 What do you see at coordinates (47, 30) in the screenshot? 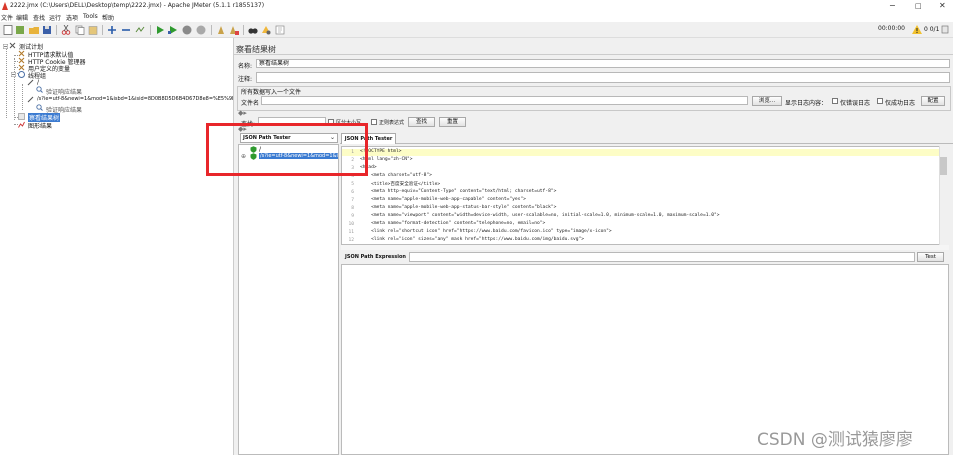
I see `save-icon` at bounding box center [47, 30].